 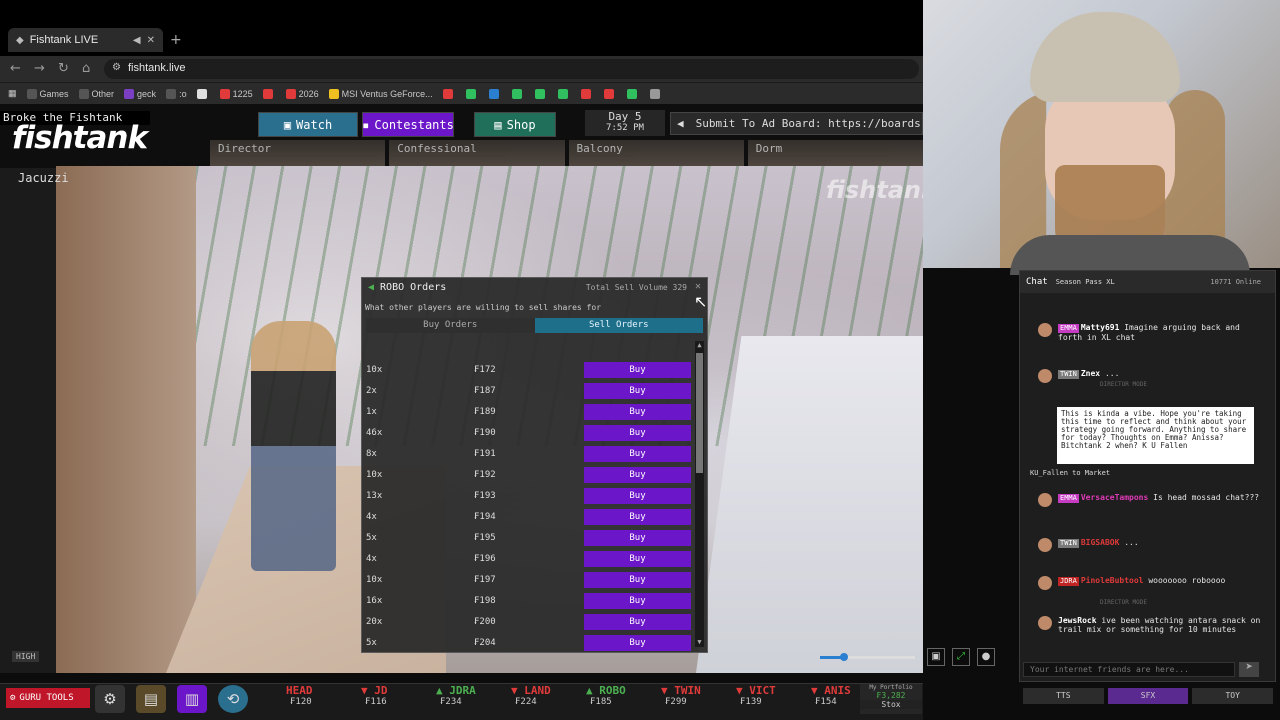 What do you see at coordinates (699, 413) in the screenshot?
I see `scroll-thumb` at bounding box center [699, 413].